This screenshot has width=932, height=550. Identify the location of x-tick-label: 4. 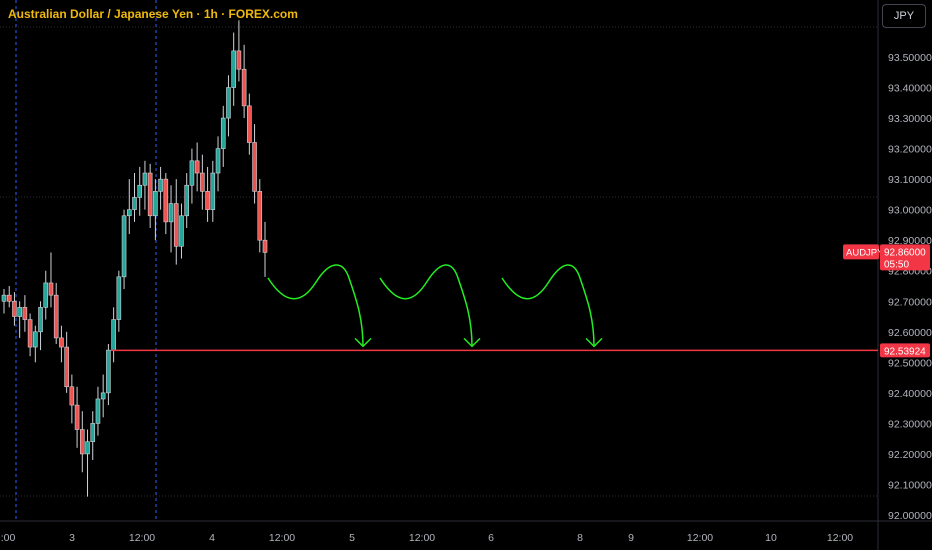
(212, 538).